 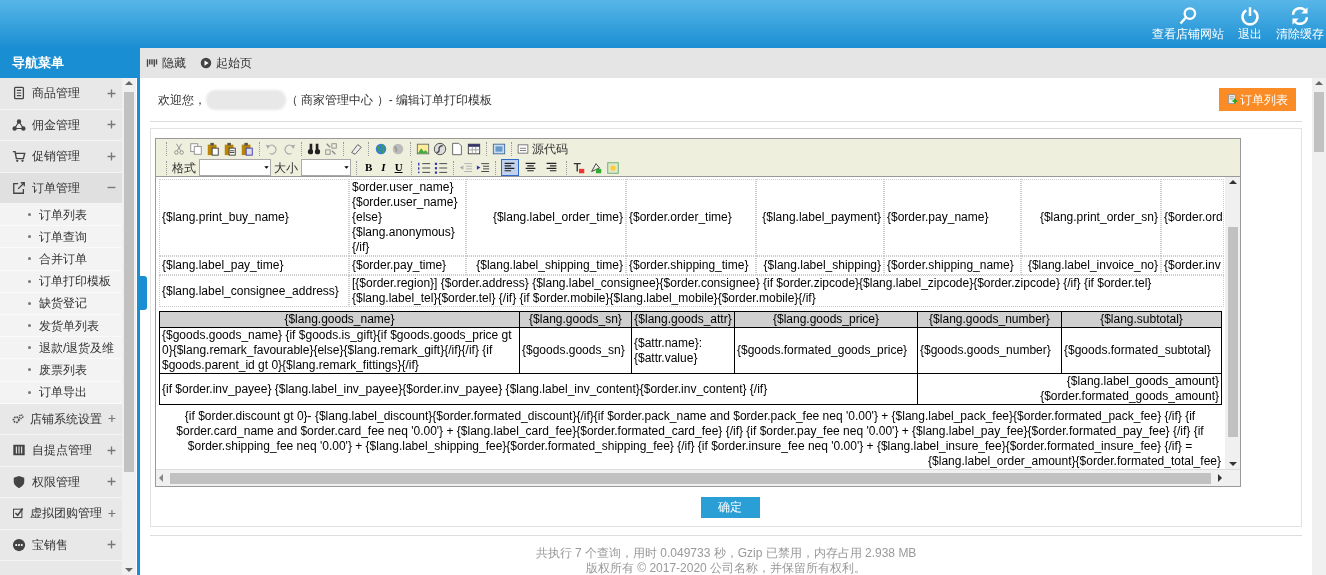 What do you see at coordinates (213, 148) in the screenshot?
I see `paste-icon` at bounding box center [213, 148].